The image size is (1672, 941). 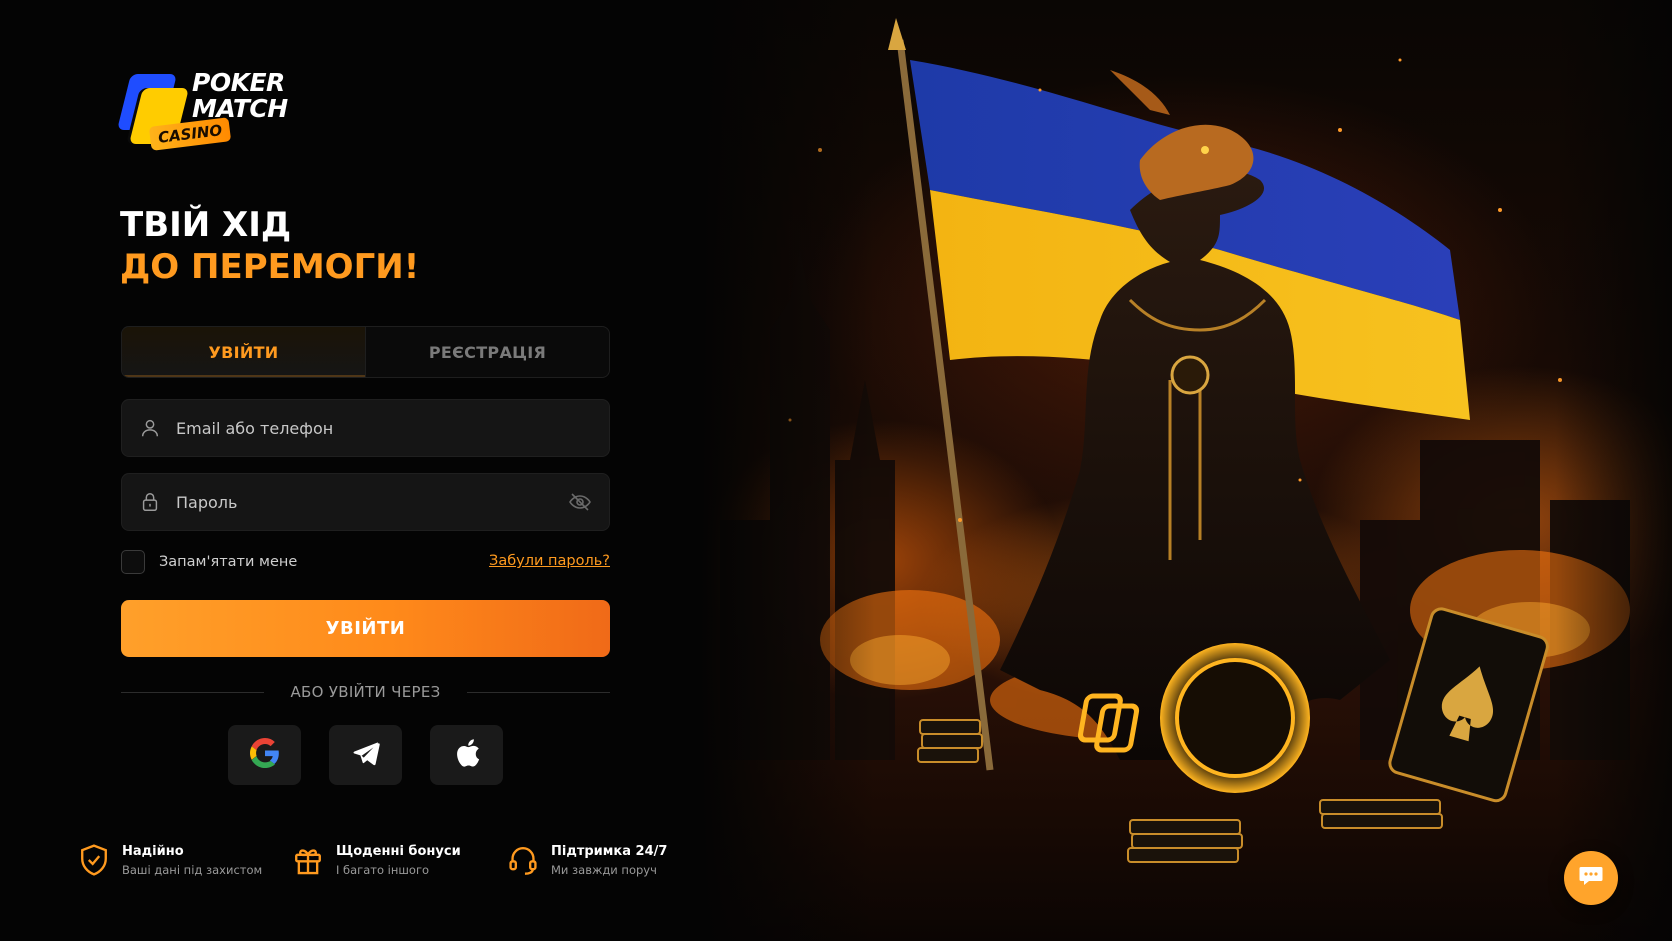 I want to click on apple-login-button, so click(x=466, y=755).